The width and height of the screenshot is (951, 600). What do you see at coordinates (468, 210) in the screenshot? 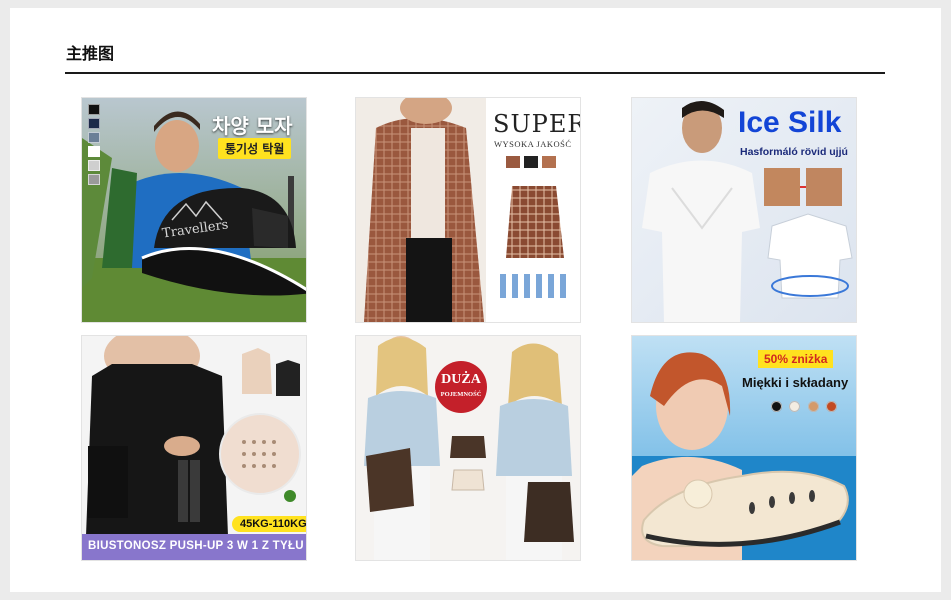
I see `product-image-blazer: SUPER WYSOKA JAKOŚĆ` at bounding box center [468, 210].